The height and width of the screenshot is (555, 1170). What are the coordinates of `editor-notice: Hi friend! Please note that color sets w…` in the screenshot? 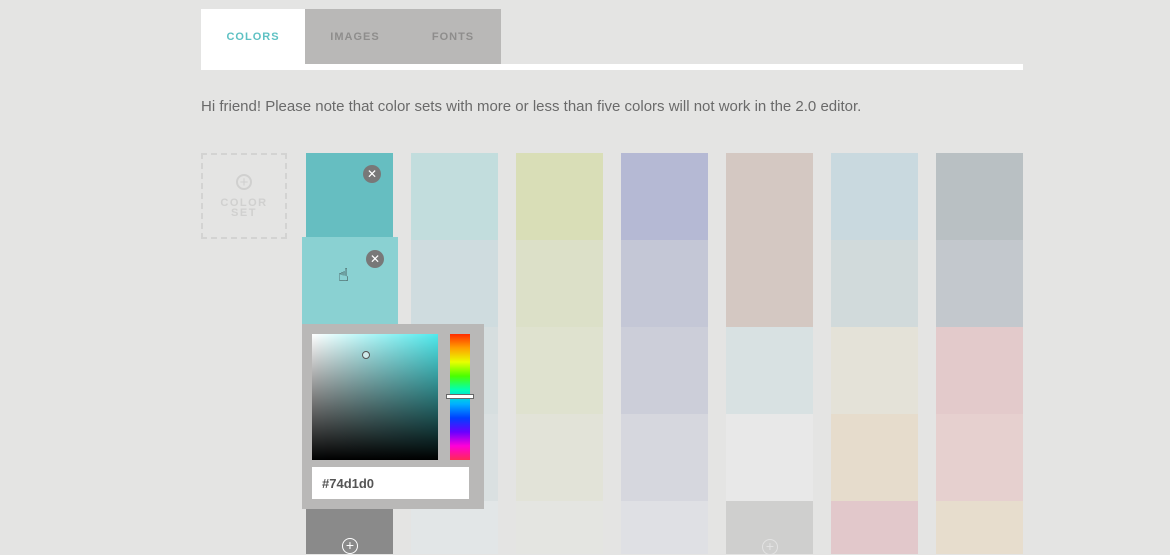 It's located at (531, 106).